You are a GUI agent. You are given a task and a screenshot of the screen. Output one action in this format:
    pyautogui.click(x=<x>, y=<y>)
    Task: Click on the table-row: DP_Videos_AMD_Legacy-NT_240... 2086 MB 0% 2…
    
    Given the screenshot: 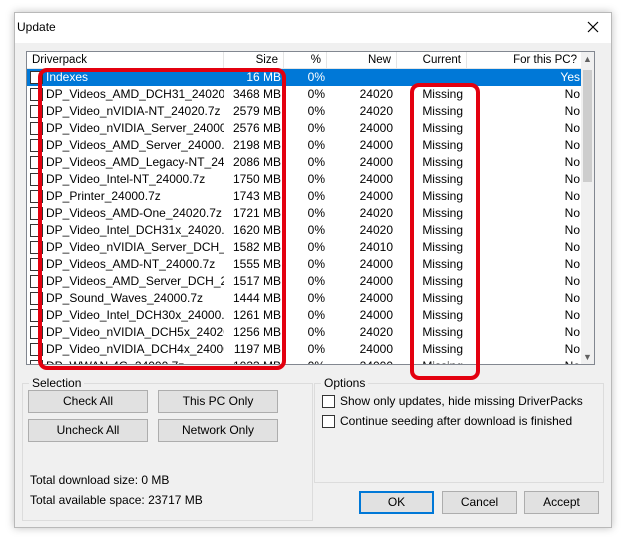 What is the action you would take?
    pyautogui.click(x=305, y=162)
    